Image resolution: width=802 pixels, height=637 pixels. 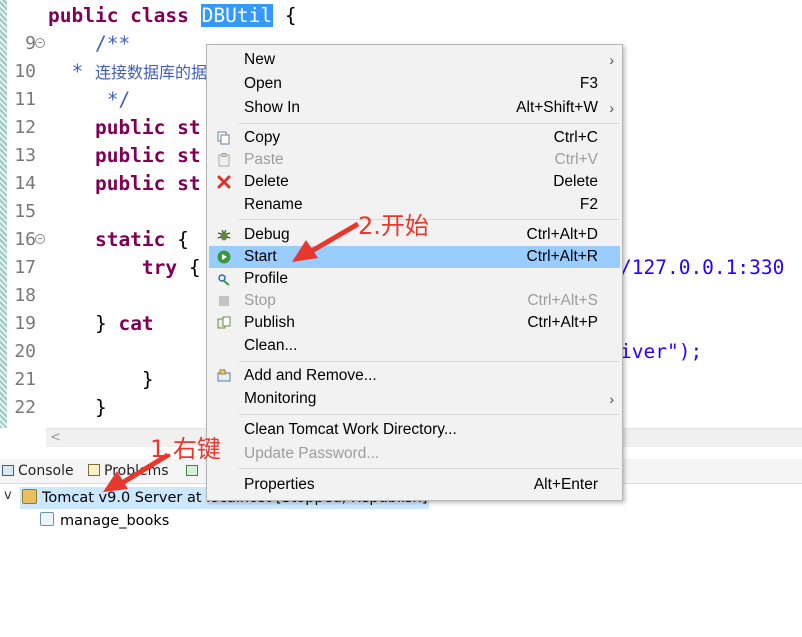 What do you see at coordinates (192, 470) in the screenshot?
I see `servers-icon` at bounding box center [192, 470].